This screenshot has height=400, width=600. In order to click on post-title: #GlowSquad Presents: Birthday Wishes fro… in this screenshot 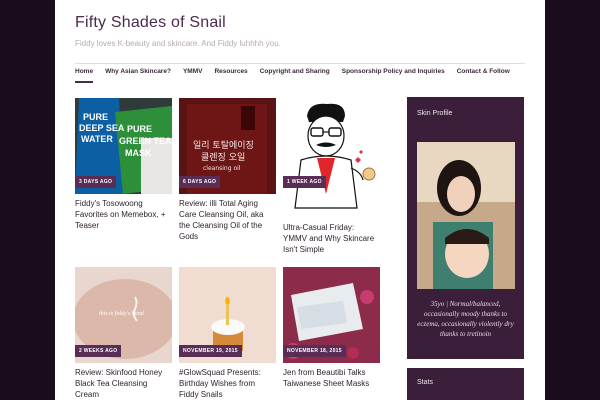, I will do `click(227, 383)`.